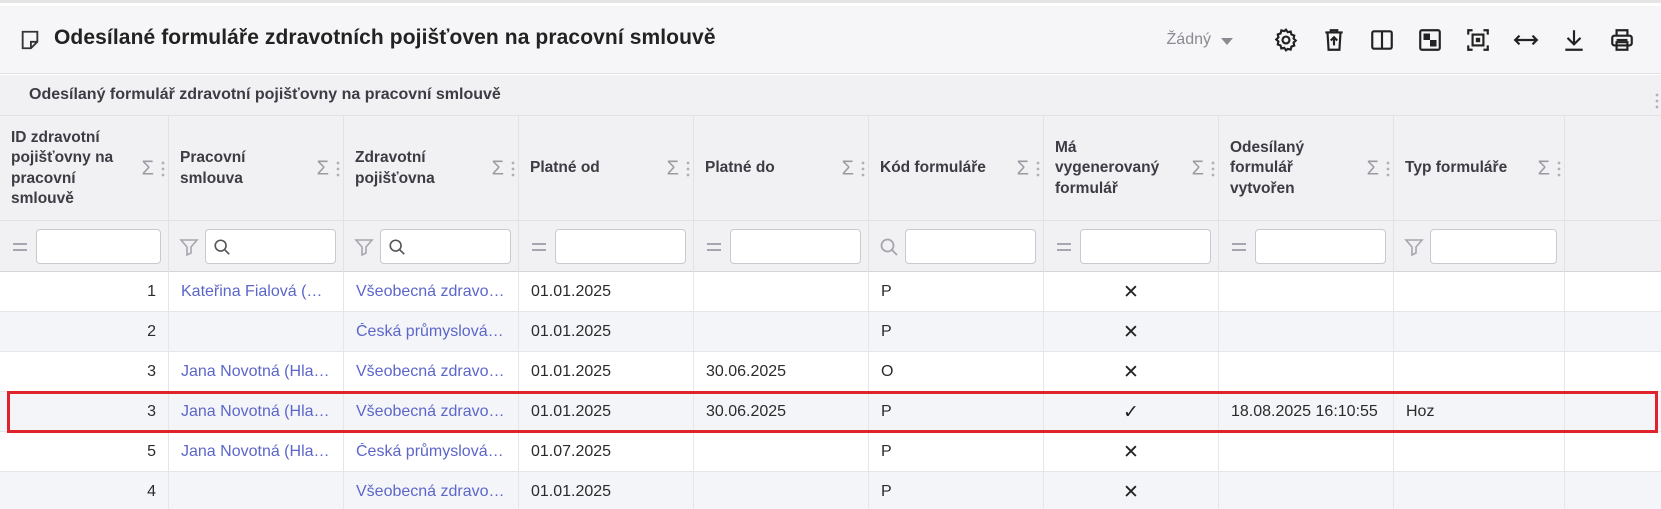  Describe the element at coordinates (1622, 40) in the screenshot. I see `print-button` at that location.